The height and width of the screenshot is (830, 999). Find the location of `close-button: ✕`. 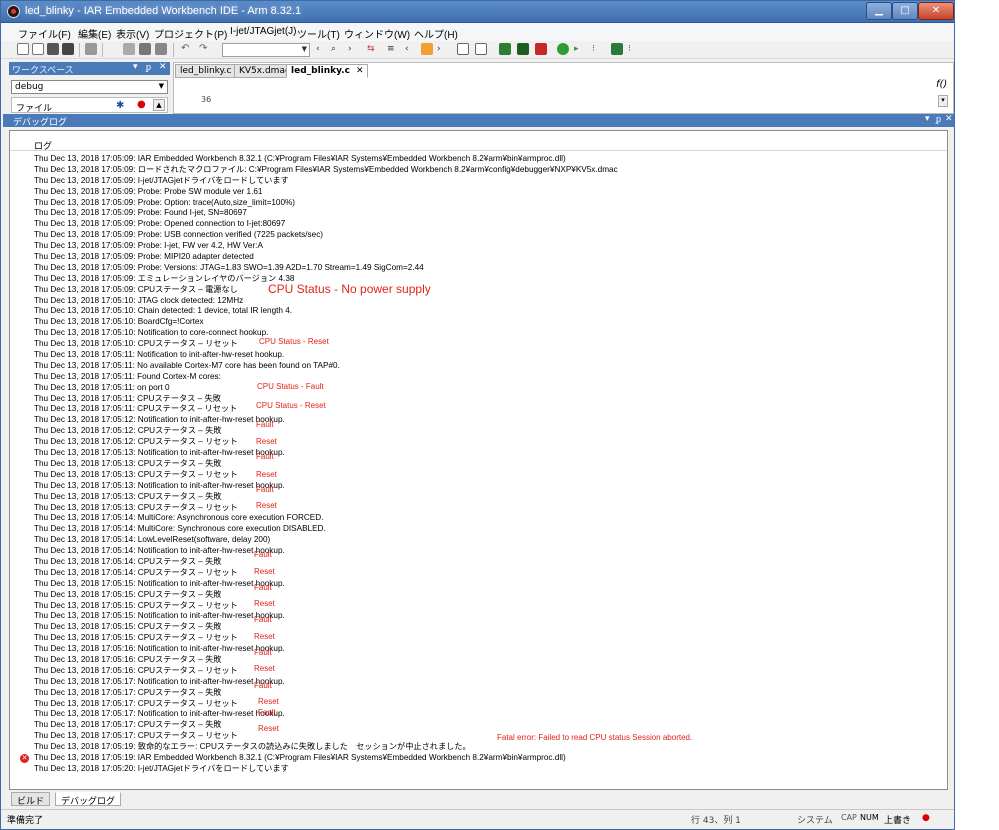

close-button: ✕ is located at coordinates (936, 11).